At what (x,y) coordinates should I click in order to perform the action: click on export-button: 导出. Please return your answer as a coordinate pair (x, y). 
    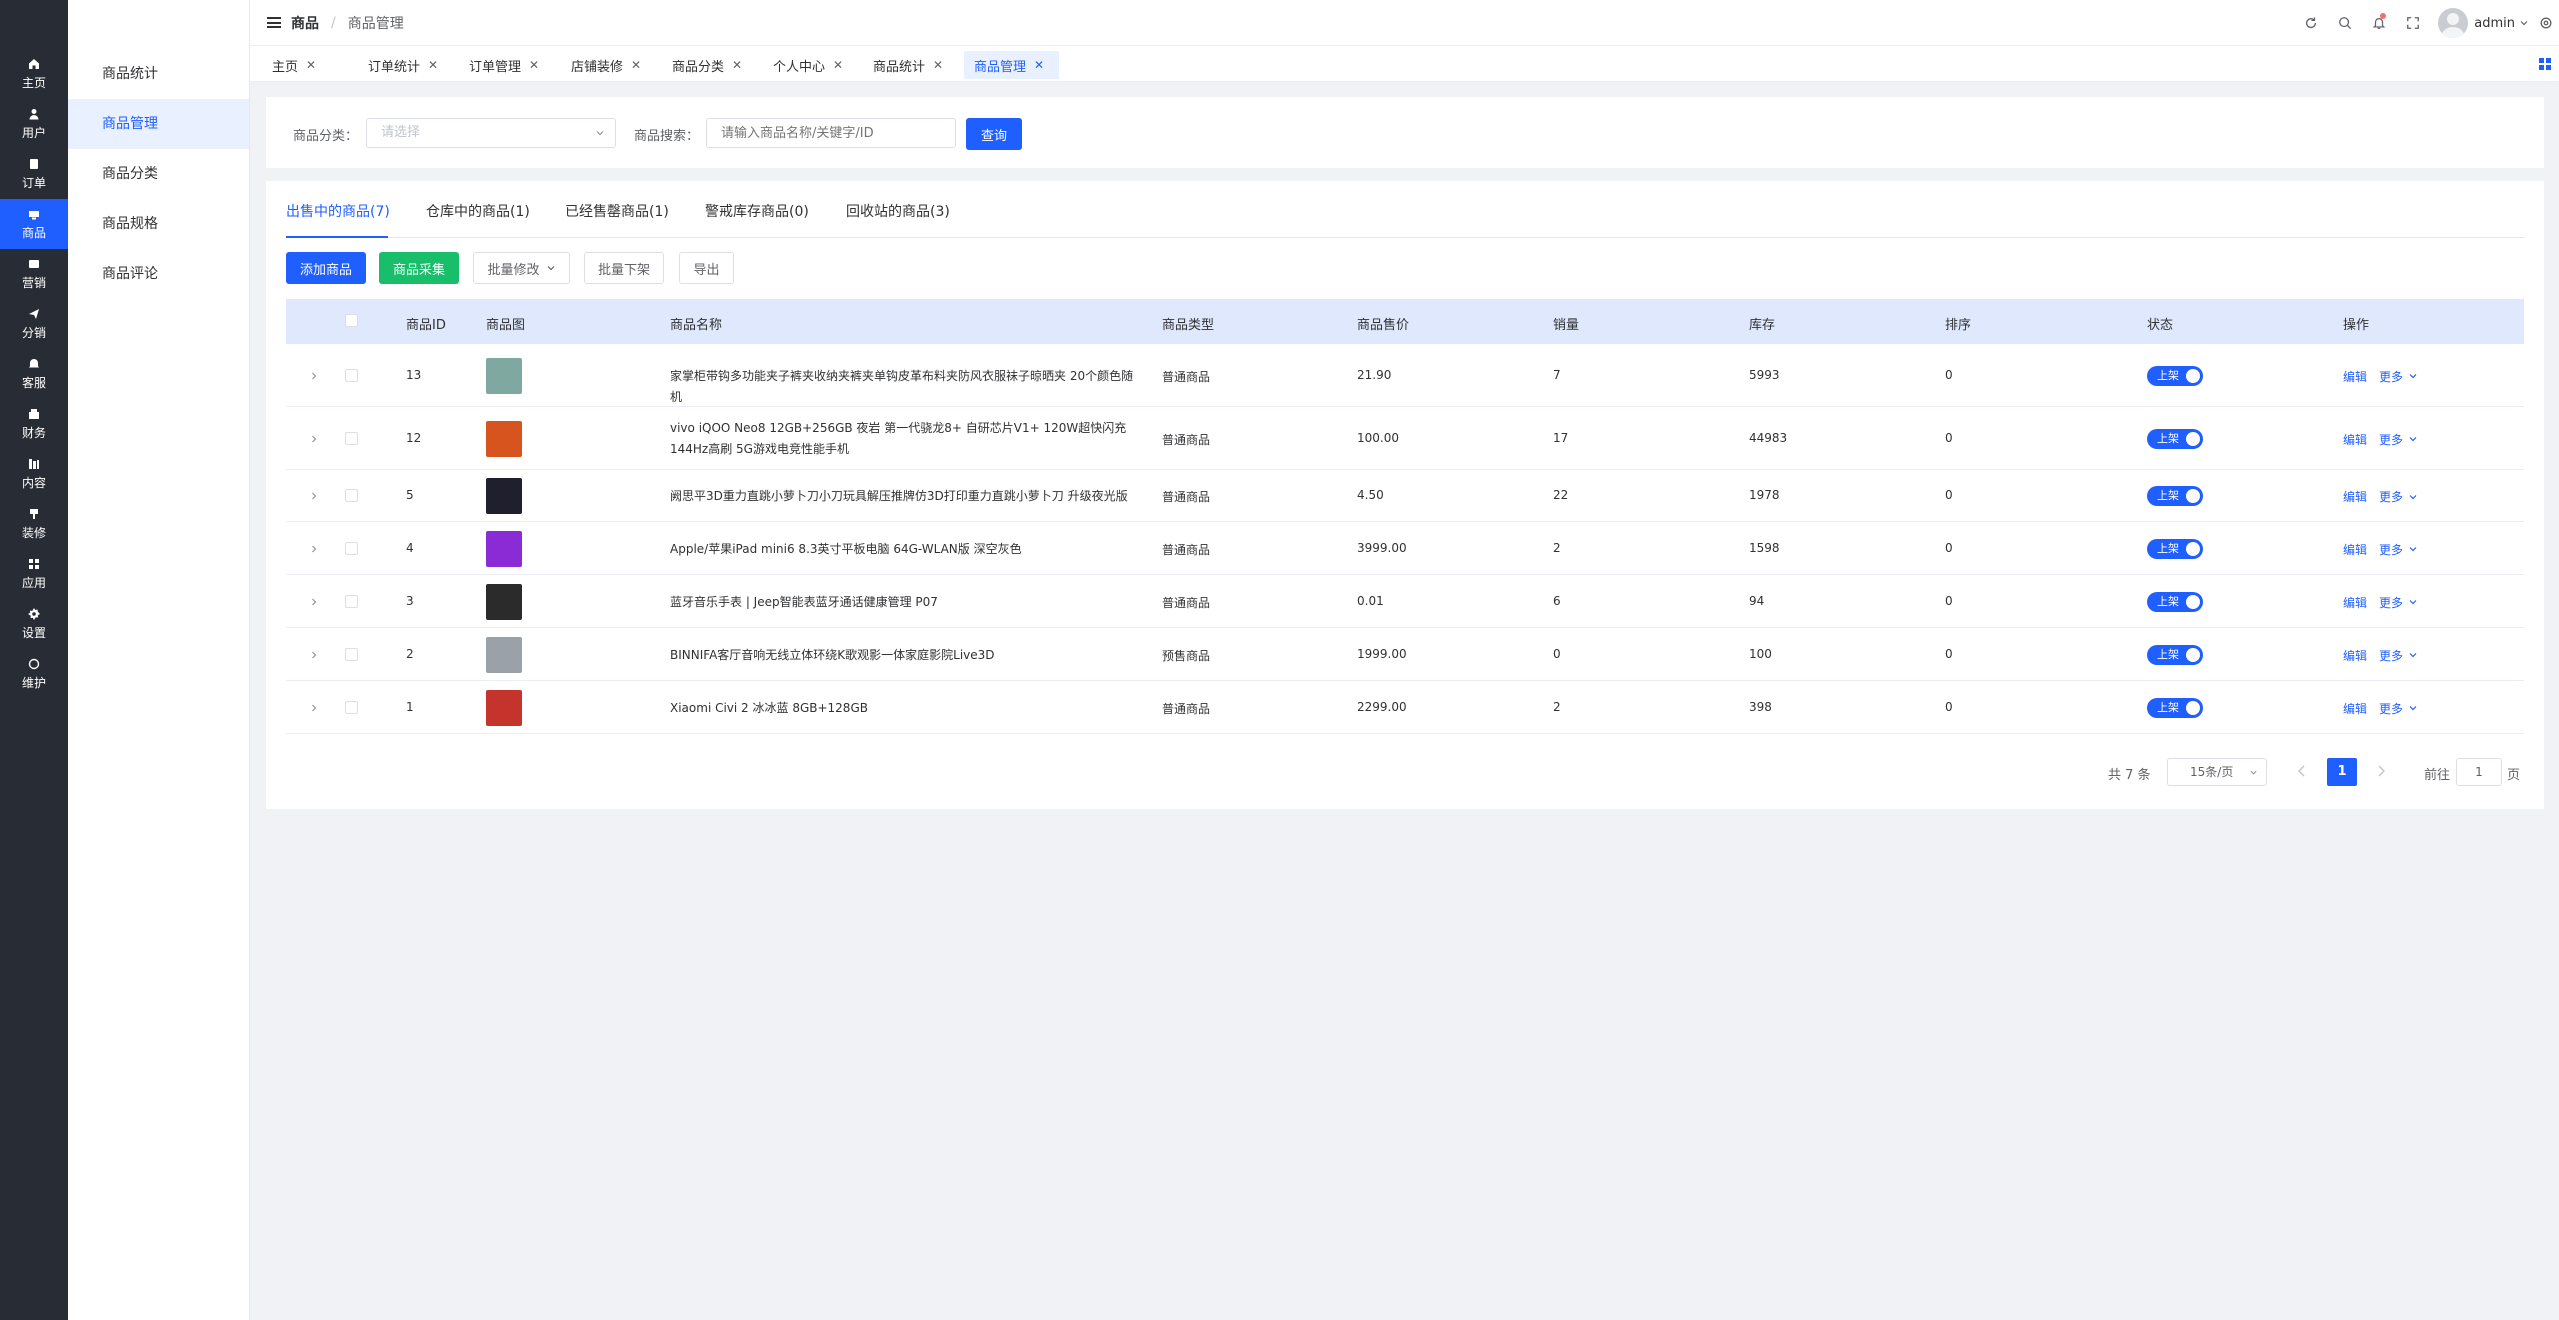
    Looking at the image, I should click on (706, 268).